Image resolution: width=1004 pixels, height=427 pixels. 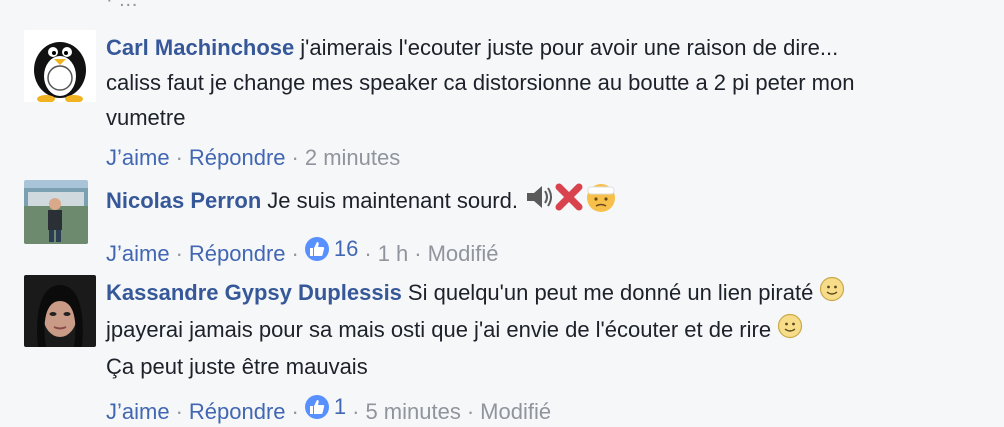 I want to click on comment-author: Nicolas Perron, so click(x=183, y=200).